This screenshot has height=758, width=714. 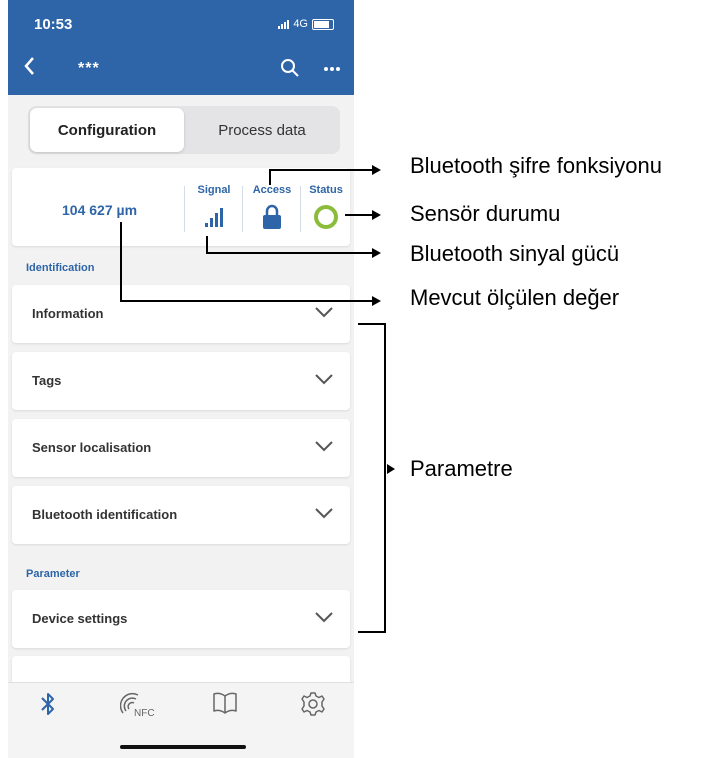 What do you see at coordinates (80, 618) in the screenshot?
I see `list-item-label: Device settings` at bounding box center [80, 618].